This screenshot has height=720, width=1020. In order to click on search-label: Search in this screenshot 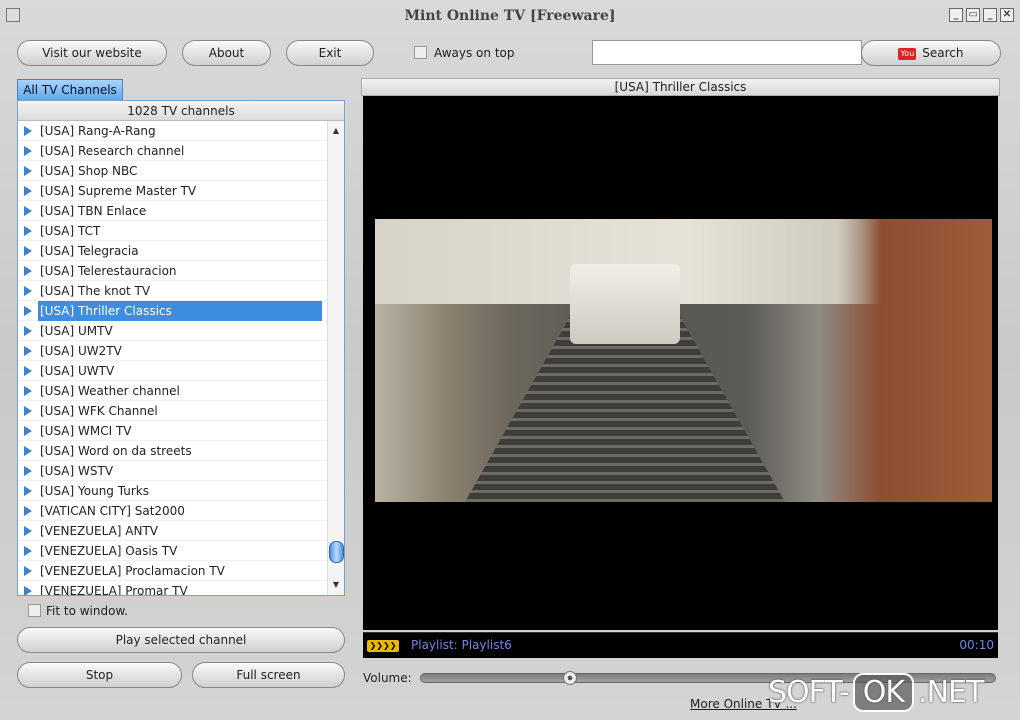, I will do `click(943, 53)`.